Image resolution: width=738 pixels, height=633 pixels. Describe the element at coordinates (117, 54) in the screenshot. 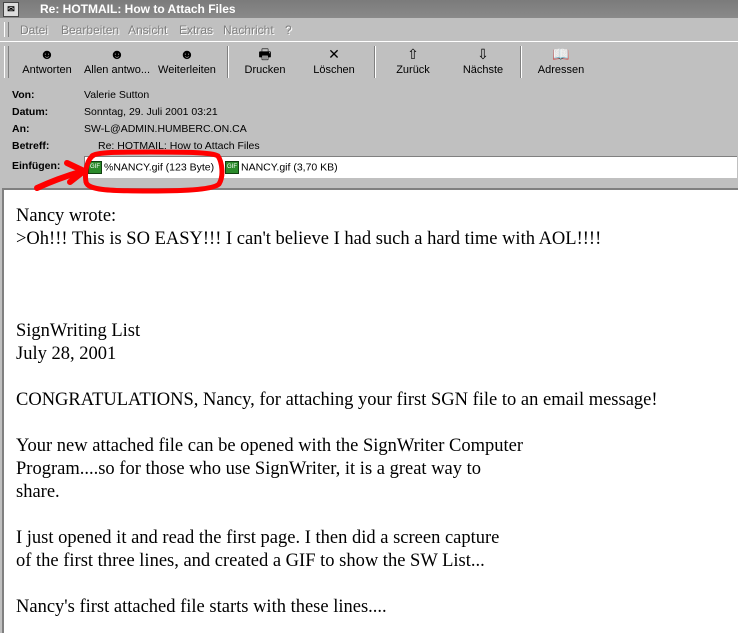

I see `reply-all-icon: ☻` at that location.